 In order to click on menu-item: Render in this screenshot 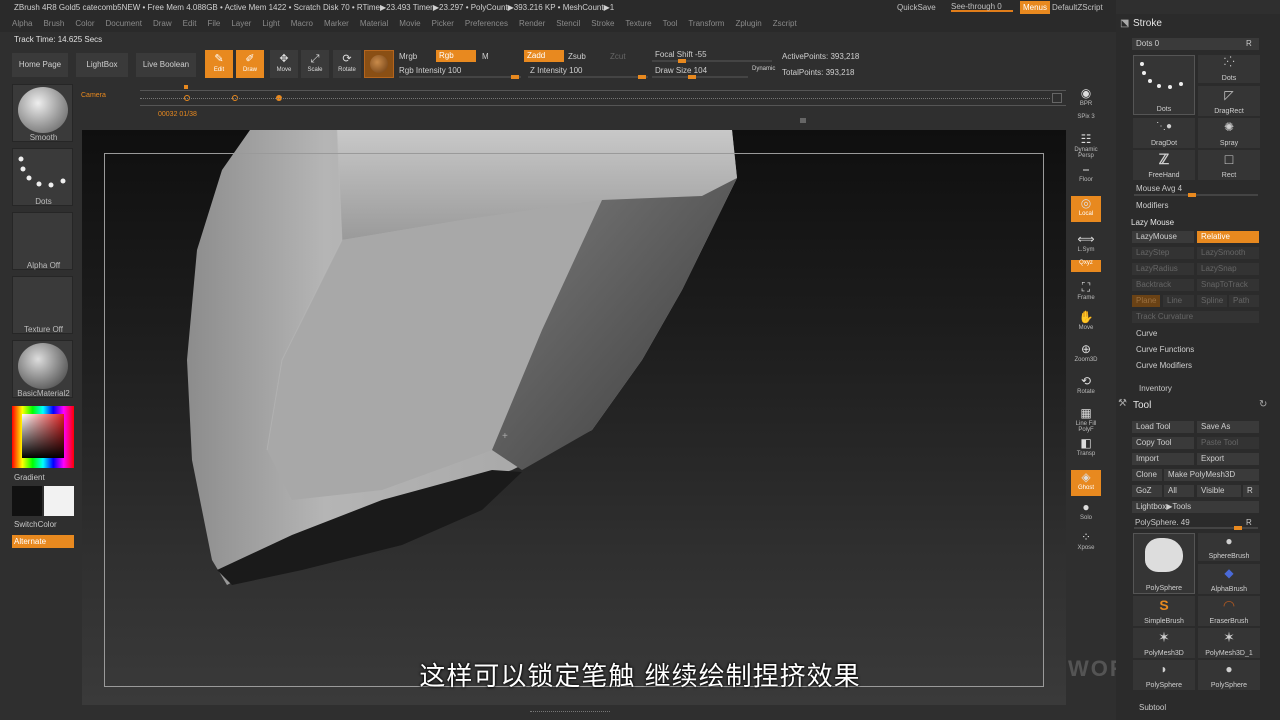, I will do `click(532, 23)`.